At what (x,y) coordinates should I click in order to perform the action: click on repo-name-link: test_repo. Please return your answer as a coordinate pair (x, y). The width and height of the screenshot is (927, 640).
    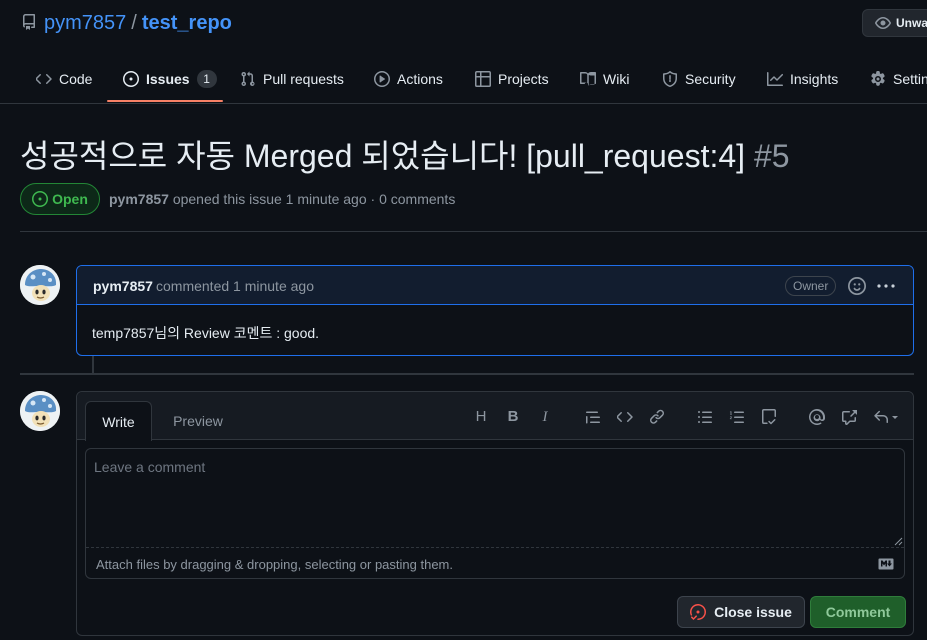
    Looking at the image, I should click on (187, 23).